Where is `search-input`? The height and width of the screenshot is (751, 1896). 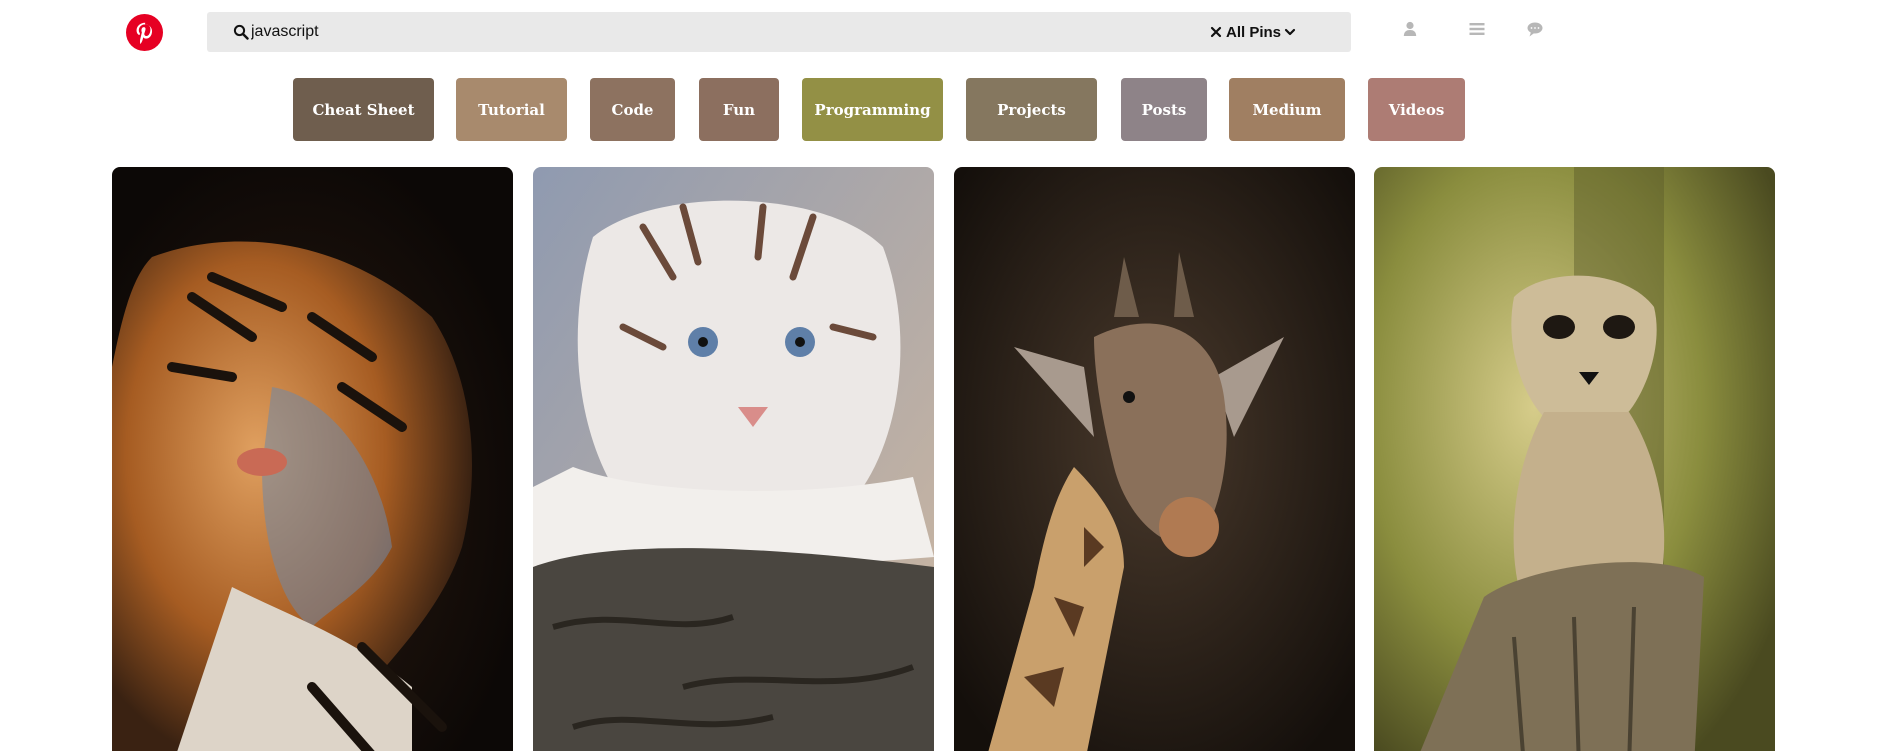 search-input is located at coordinates (701, 32).